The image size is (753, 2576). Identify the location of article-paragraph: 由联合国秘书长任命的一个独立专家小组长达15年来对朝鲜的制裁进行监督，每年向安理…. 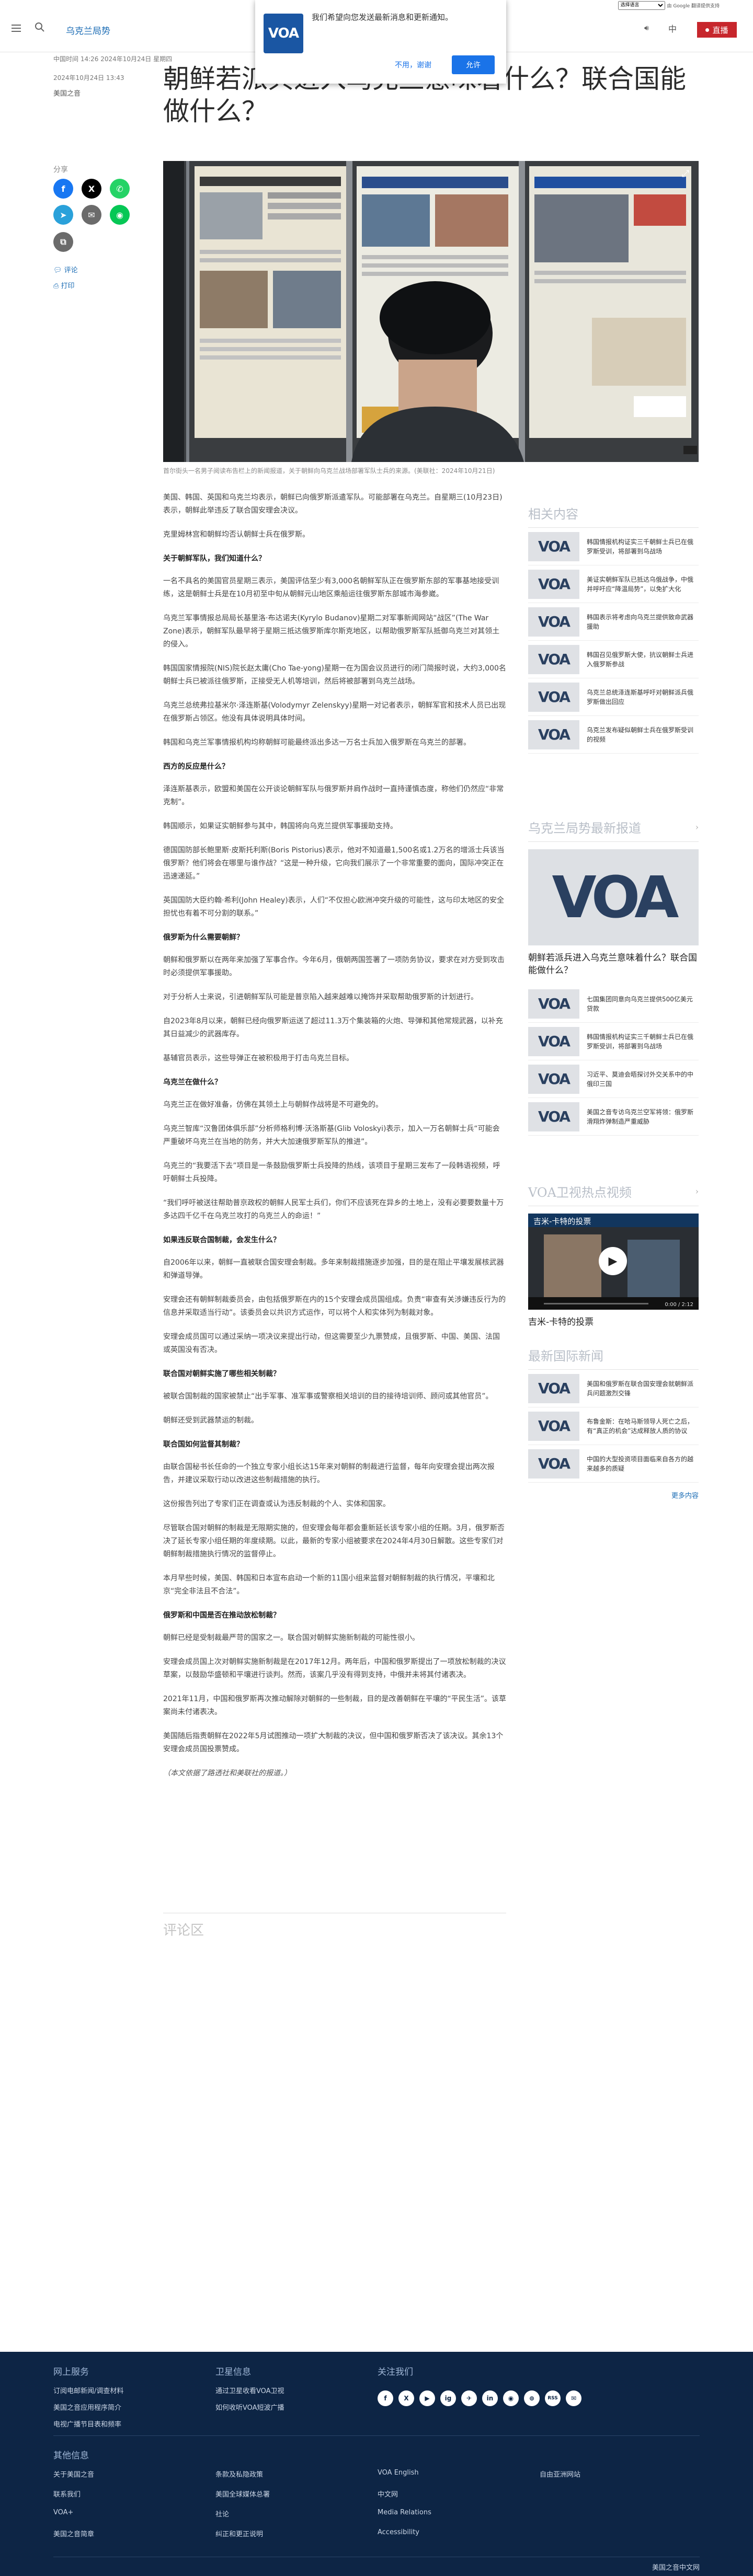
(329, 1473).